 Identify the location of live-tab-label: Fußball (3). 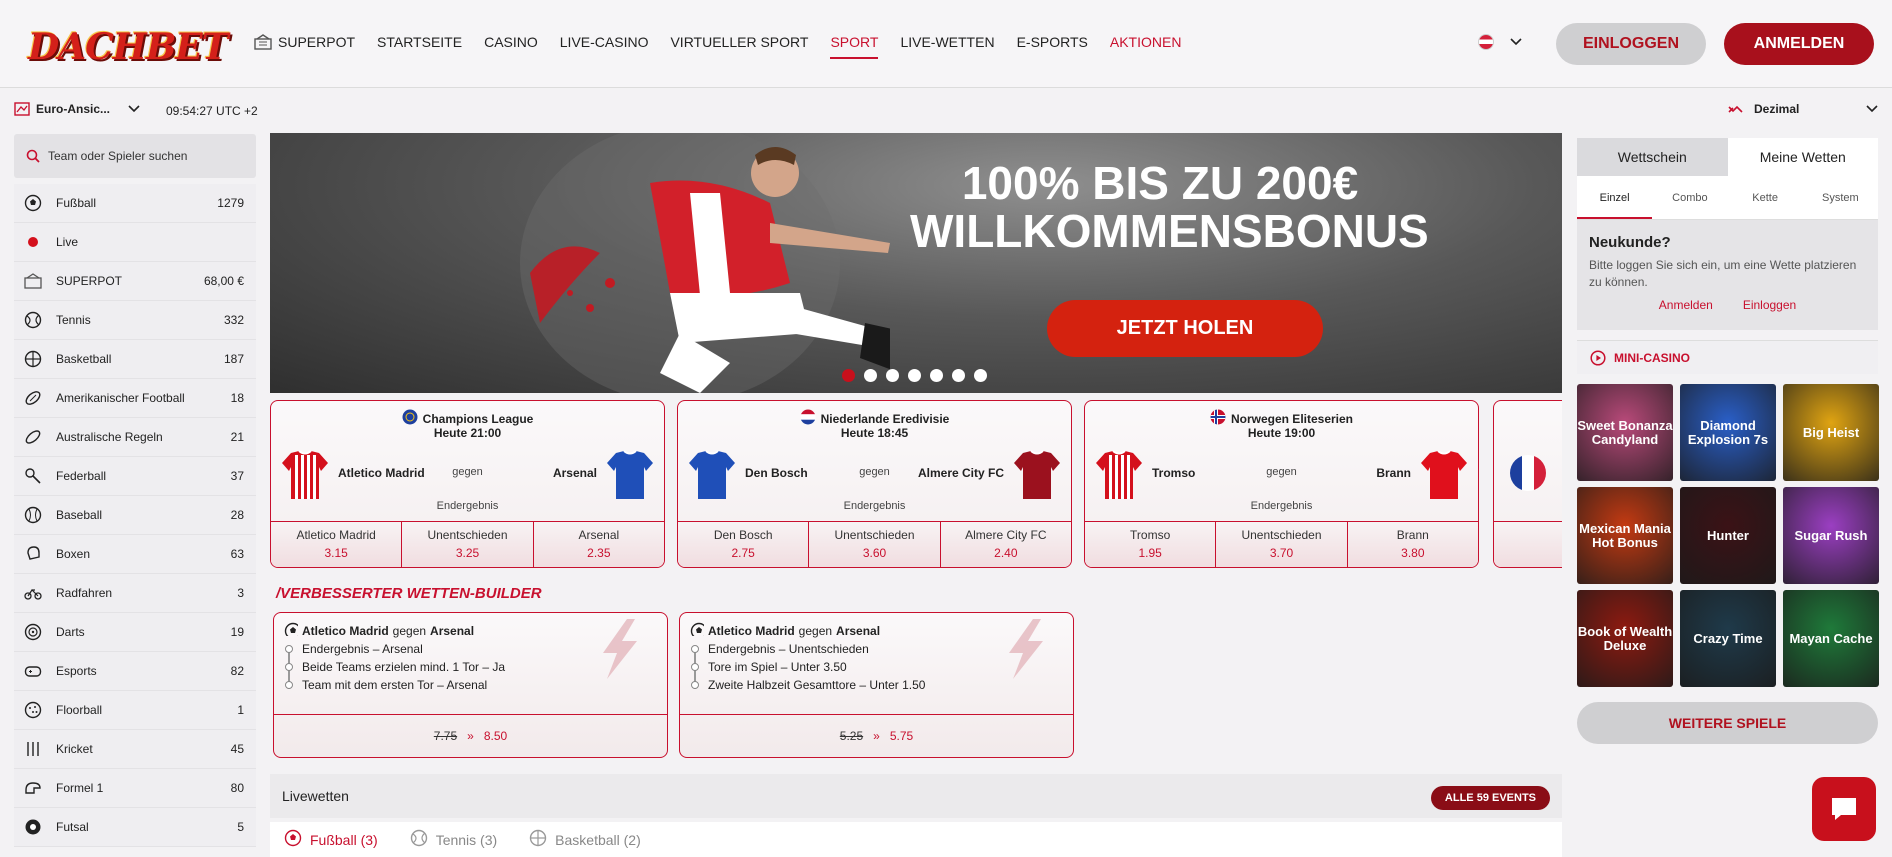
(344, 839).